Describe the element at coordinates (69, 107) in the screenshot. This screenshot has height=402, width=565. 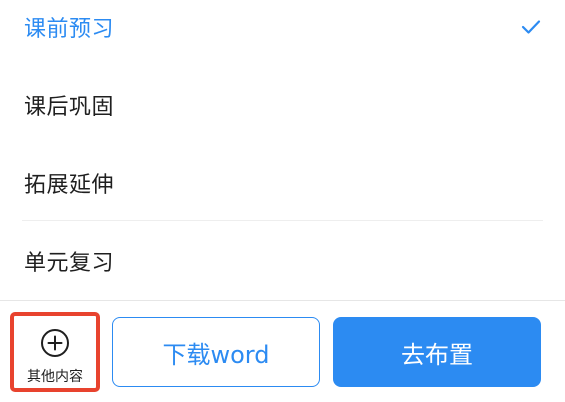
I see `menu-item-label: 课后巩固` at that location.